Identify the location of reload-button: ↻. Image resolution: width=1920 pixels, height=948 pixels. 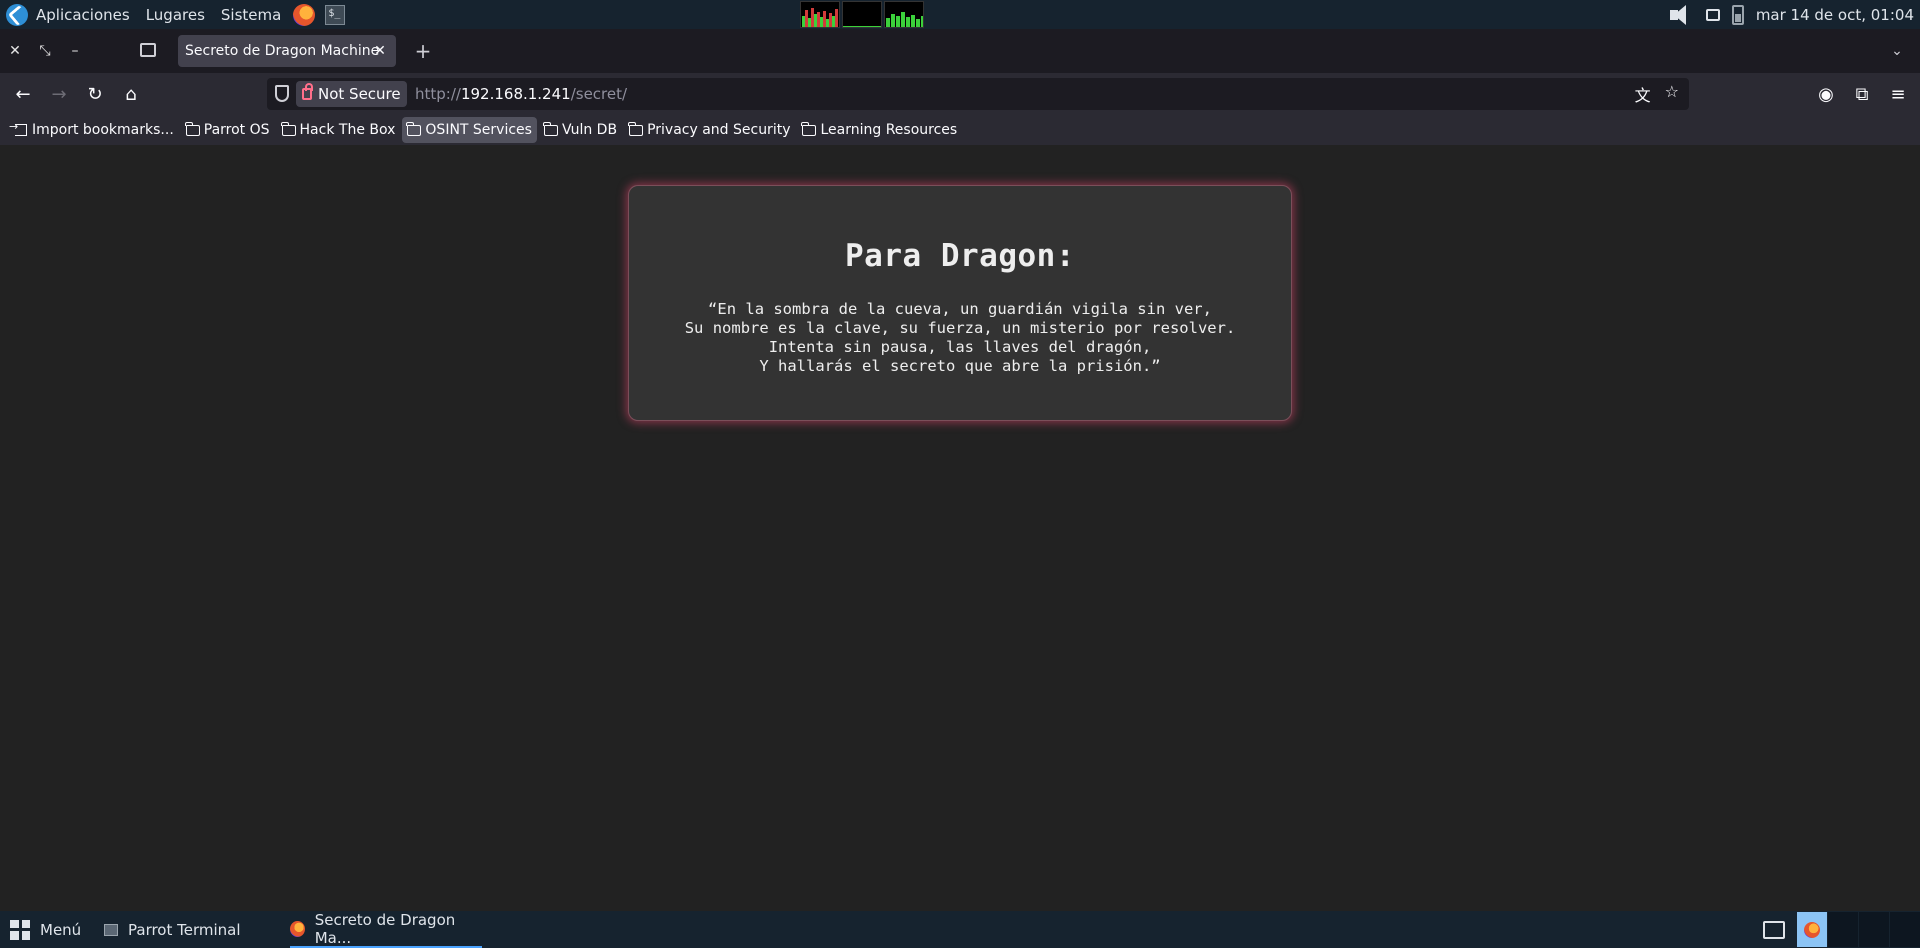
(95, 94).